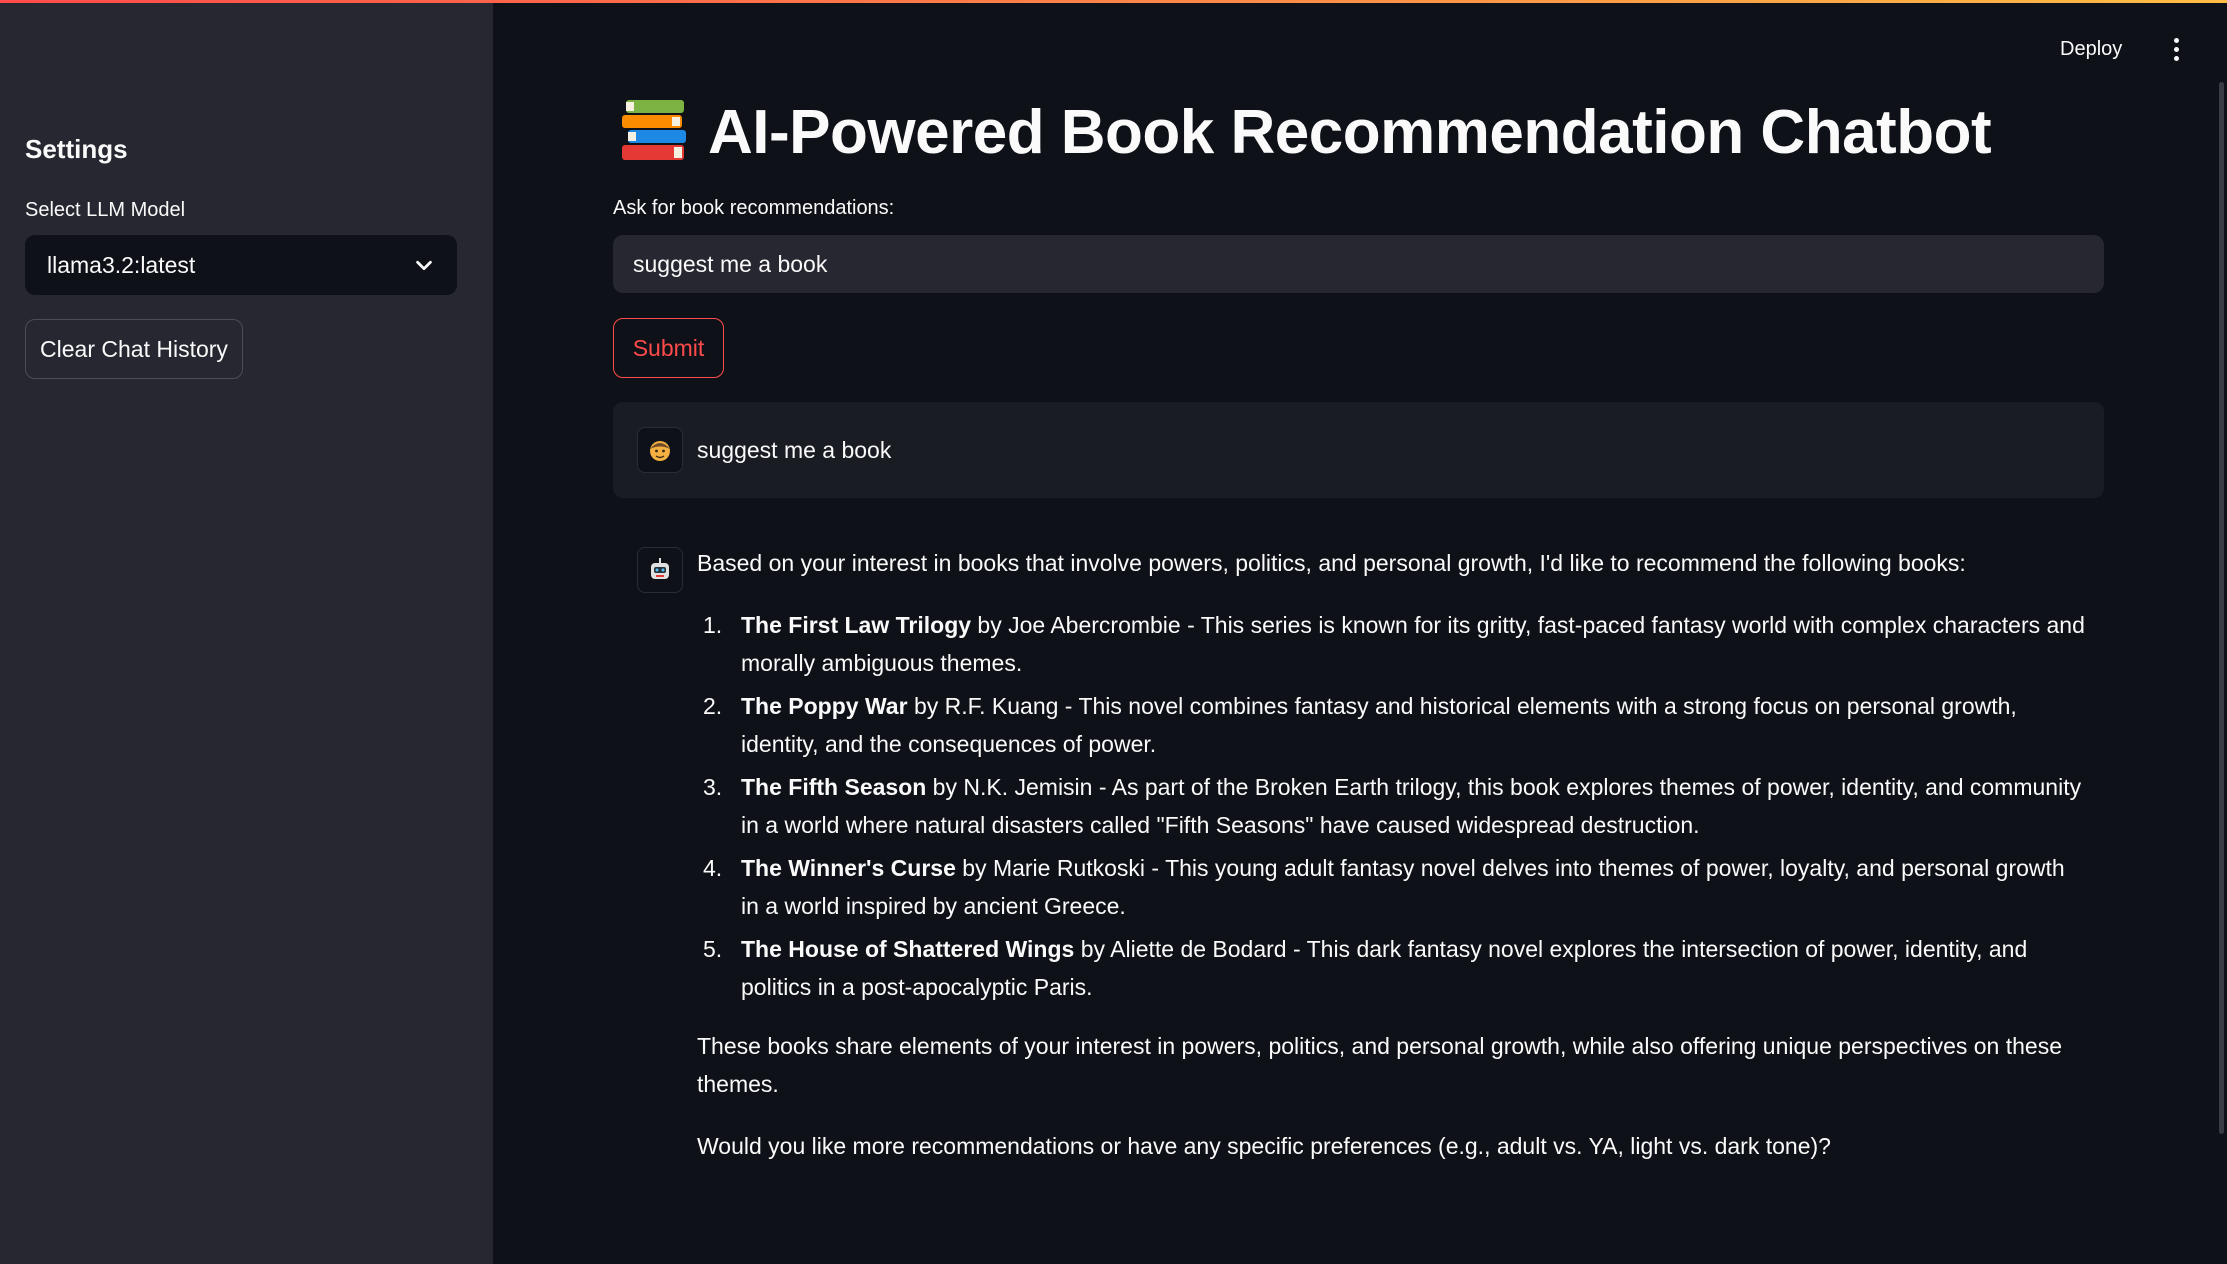 The image size is (2227, 1264). What do you see at coordinates (134, 349) in the screenshot?
I see `clear-chat-history-button: Clear Chat History` at bounding box center [134, 349].